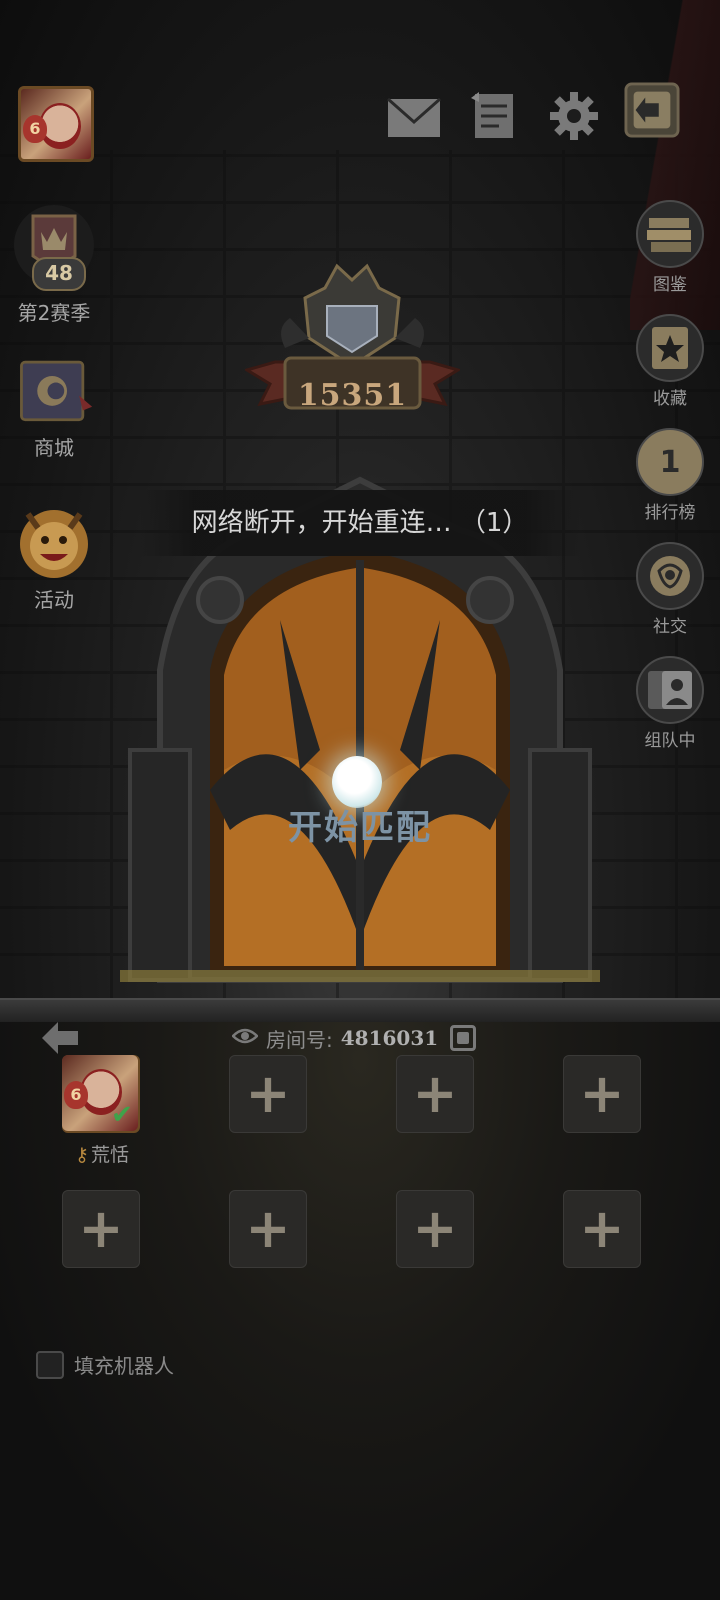 The height and width of the screenshot is (1600, 720). I want to click on room-info: 房间号: 4816031, so click(354, 1038).